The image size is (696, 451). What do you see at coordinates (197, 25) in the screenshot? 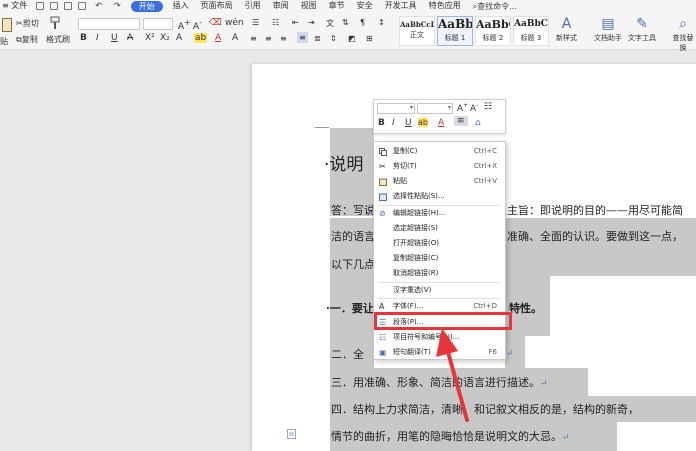
I see `shrink-font-button: A-` at bounding box center [197, 25].